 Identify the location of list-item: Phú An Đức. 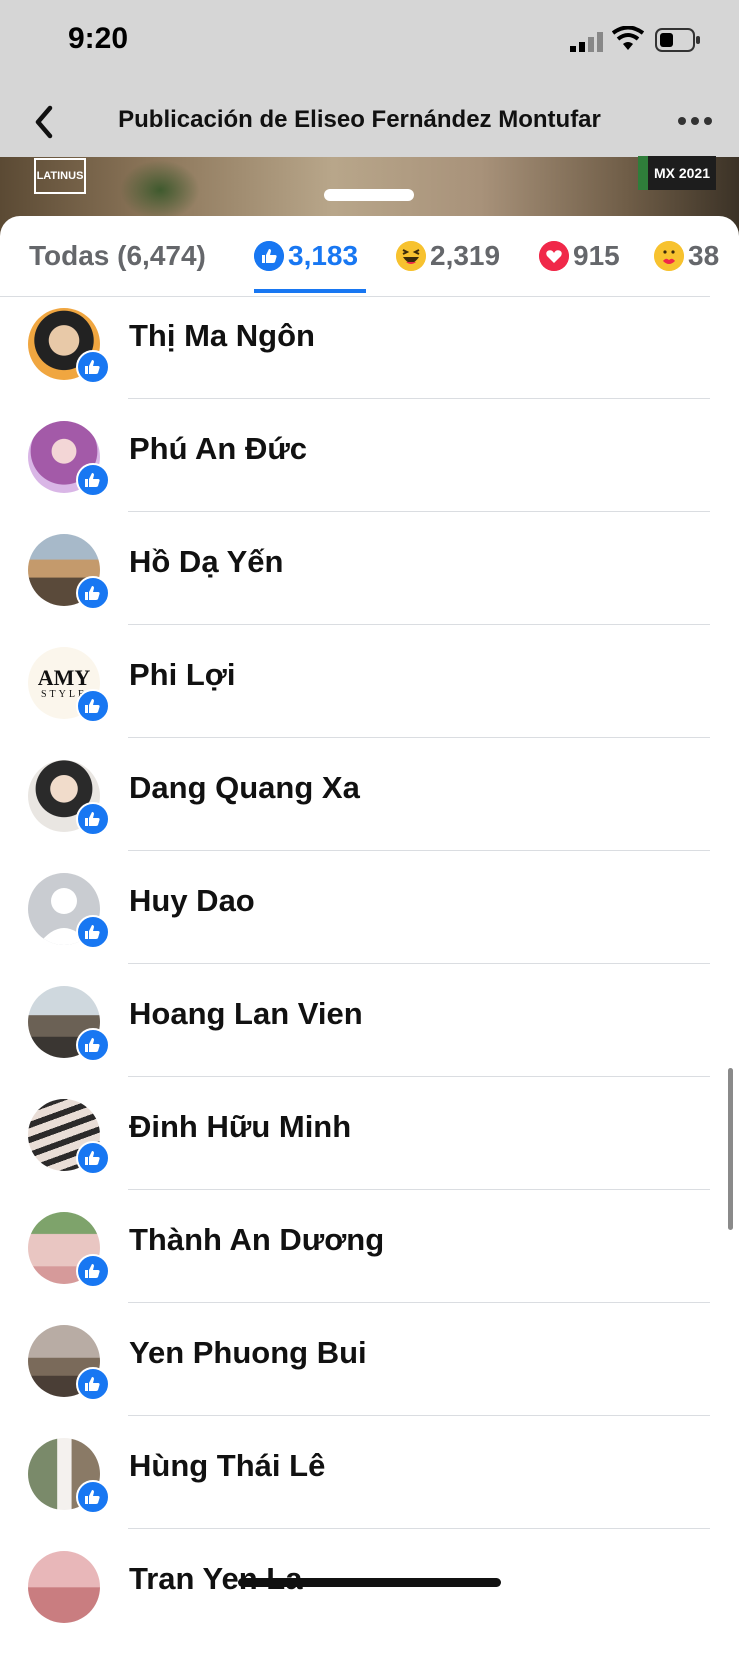
(355, 470).